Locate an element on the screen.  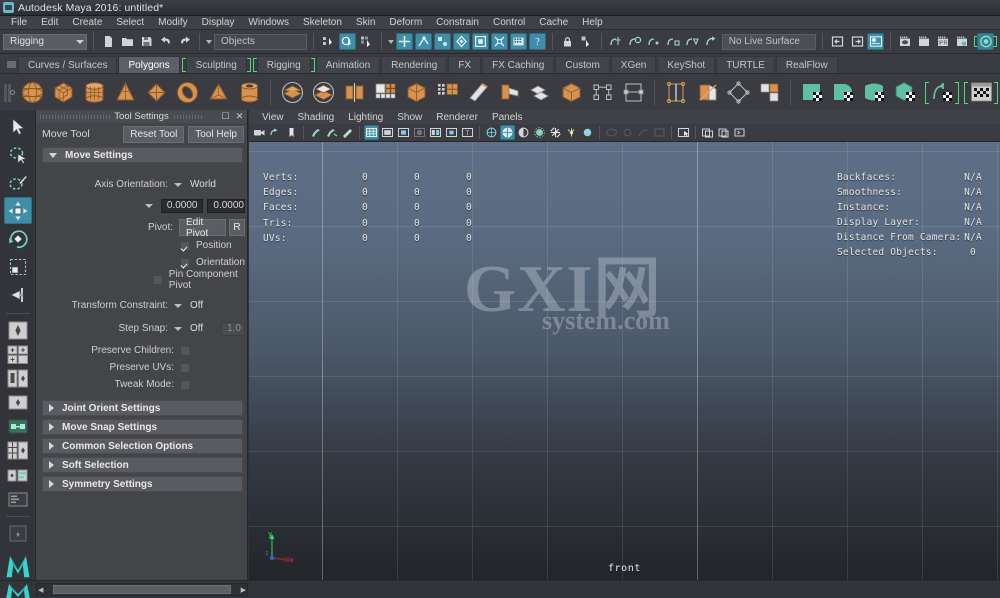
menu-display: Display is located at coordinates (218, 23).